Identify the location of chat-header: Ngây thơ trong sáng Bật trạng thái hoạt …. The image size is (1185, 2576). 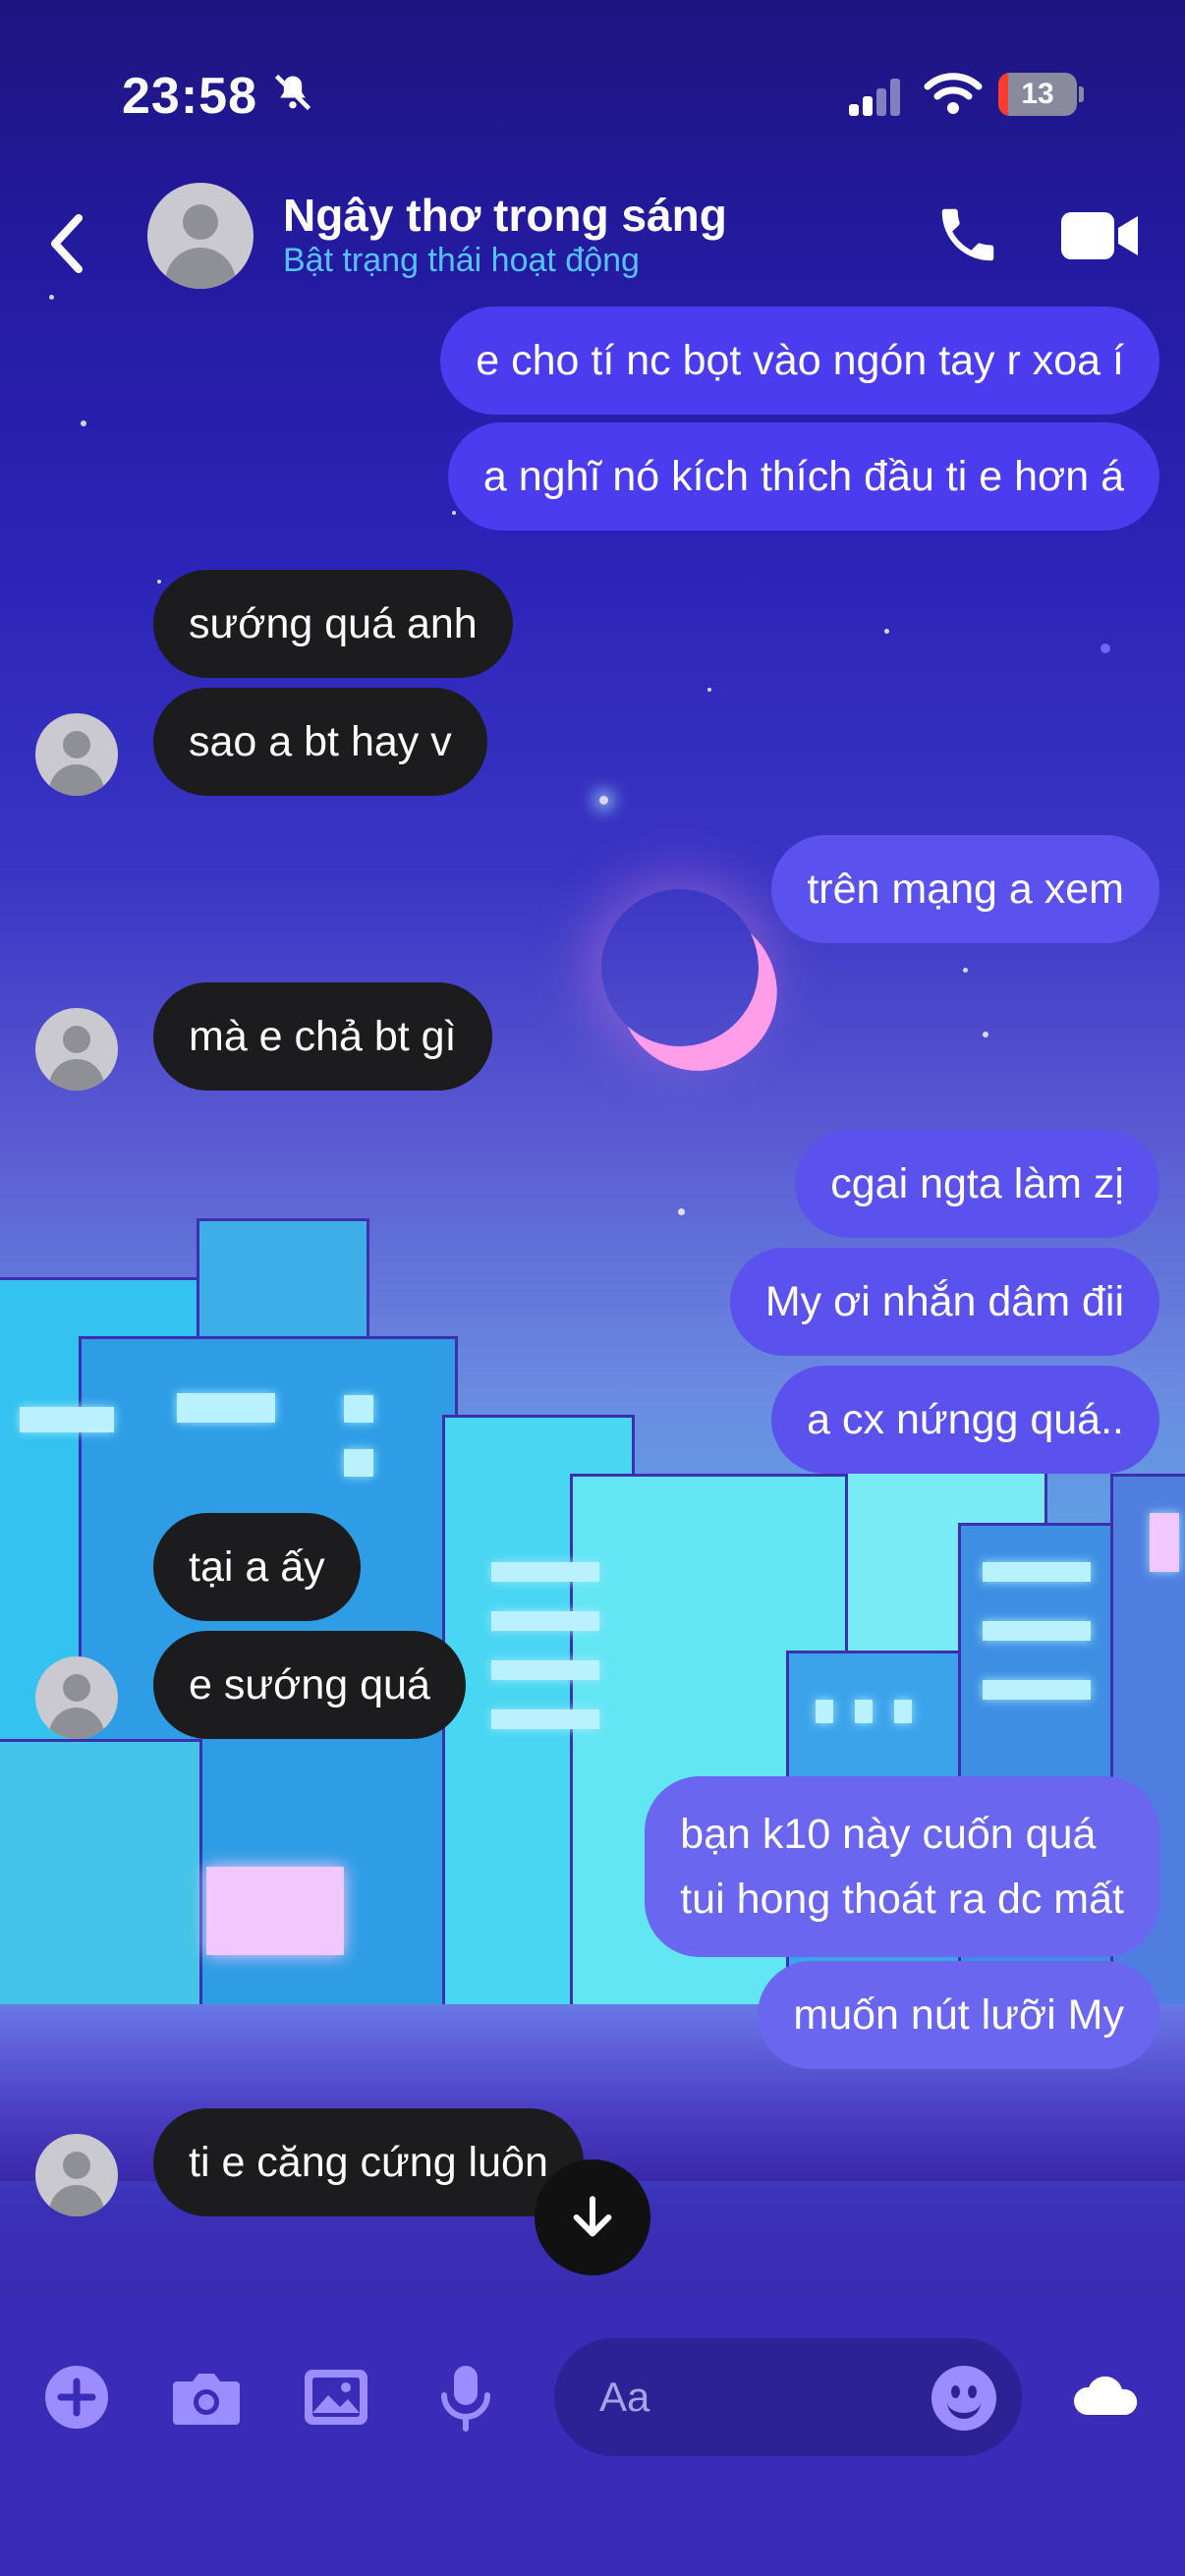
(592, 245).